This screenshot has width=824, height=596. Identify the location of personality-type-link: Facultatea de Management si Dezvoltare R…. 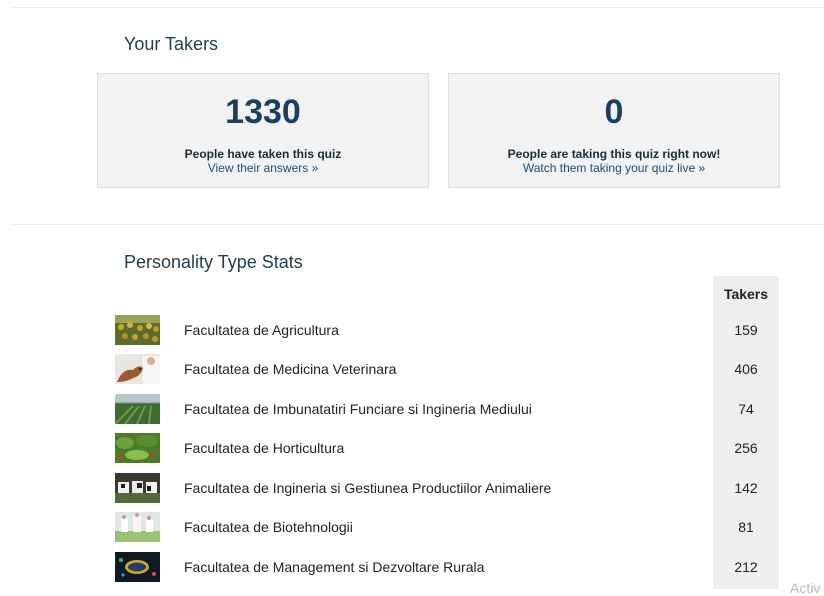
(334, 567).